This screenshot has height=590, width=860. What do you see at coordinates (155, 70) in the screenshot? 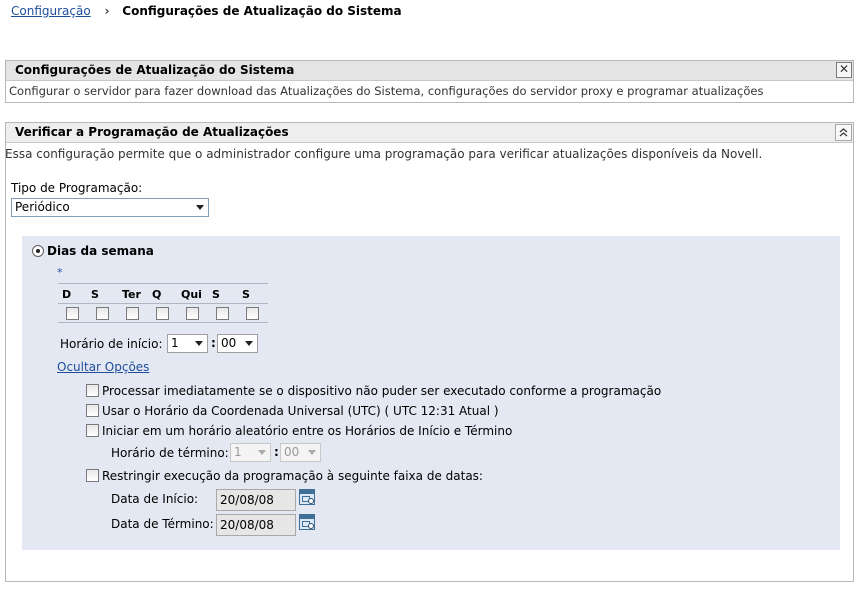
I see `panel-title: Configurações de Atualização do Sistema` at bounding box center [155, 70].